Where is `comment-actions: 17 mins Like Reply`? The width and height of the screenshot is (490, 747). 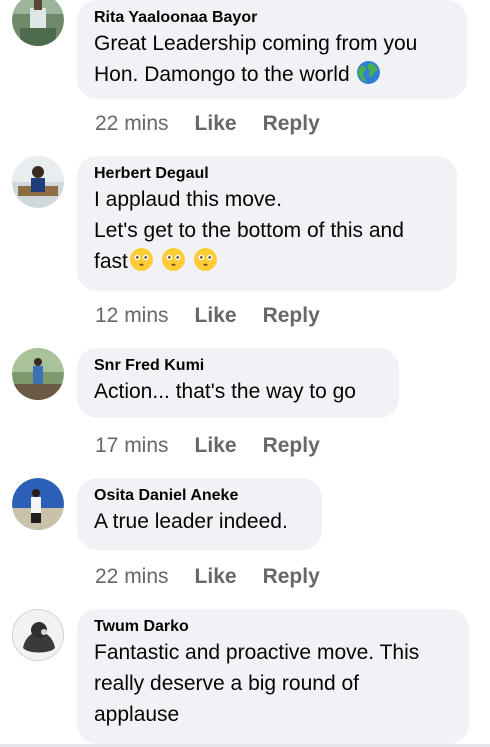
comment-actions: 17 mins Like Reply is located at coordinates (207, 446).